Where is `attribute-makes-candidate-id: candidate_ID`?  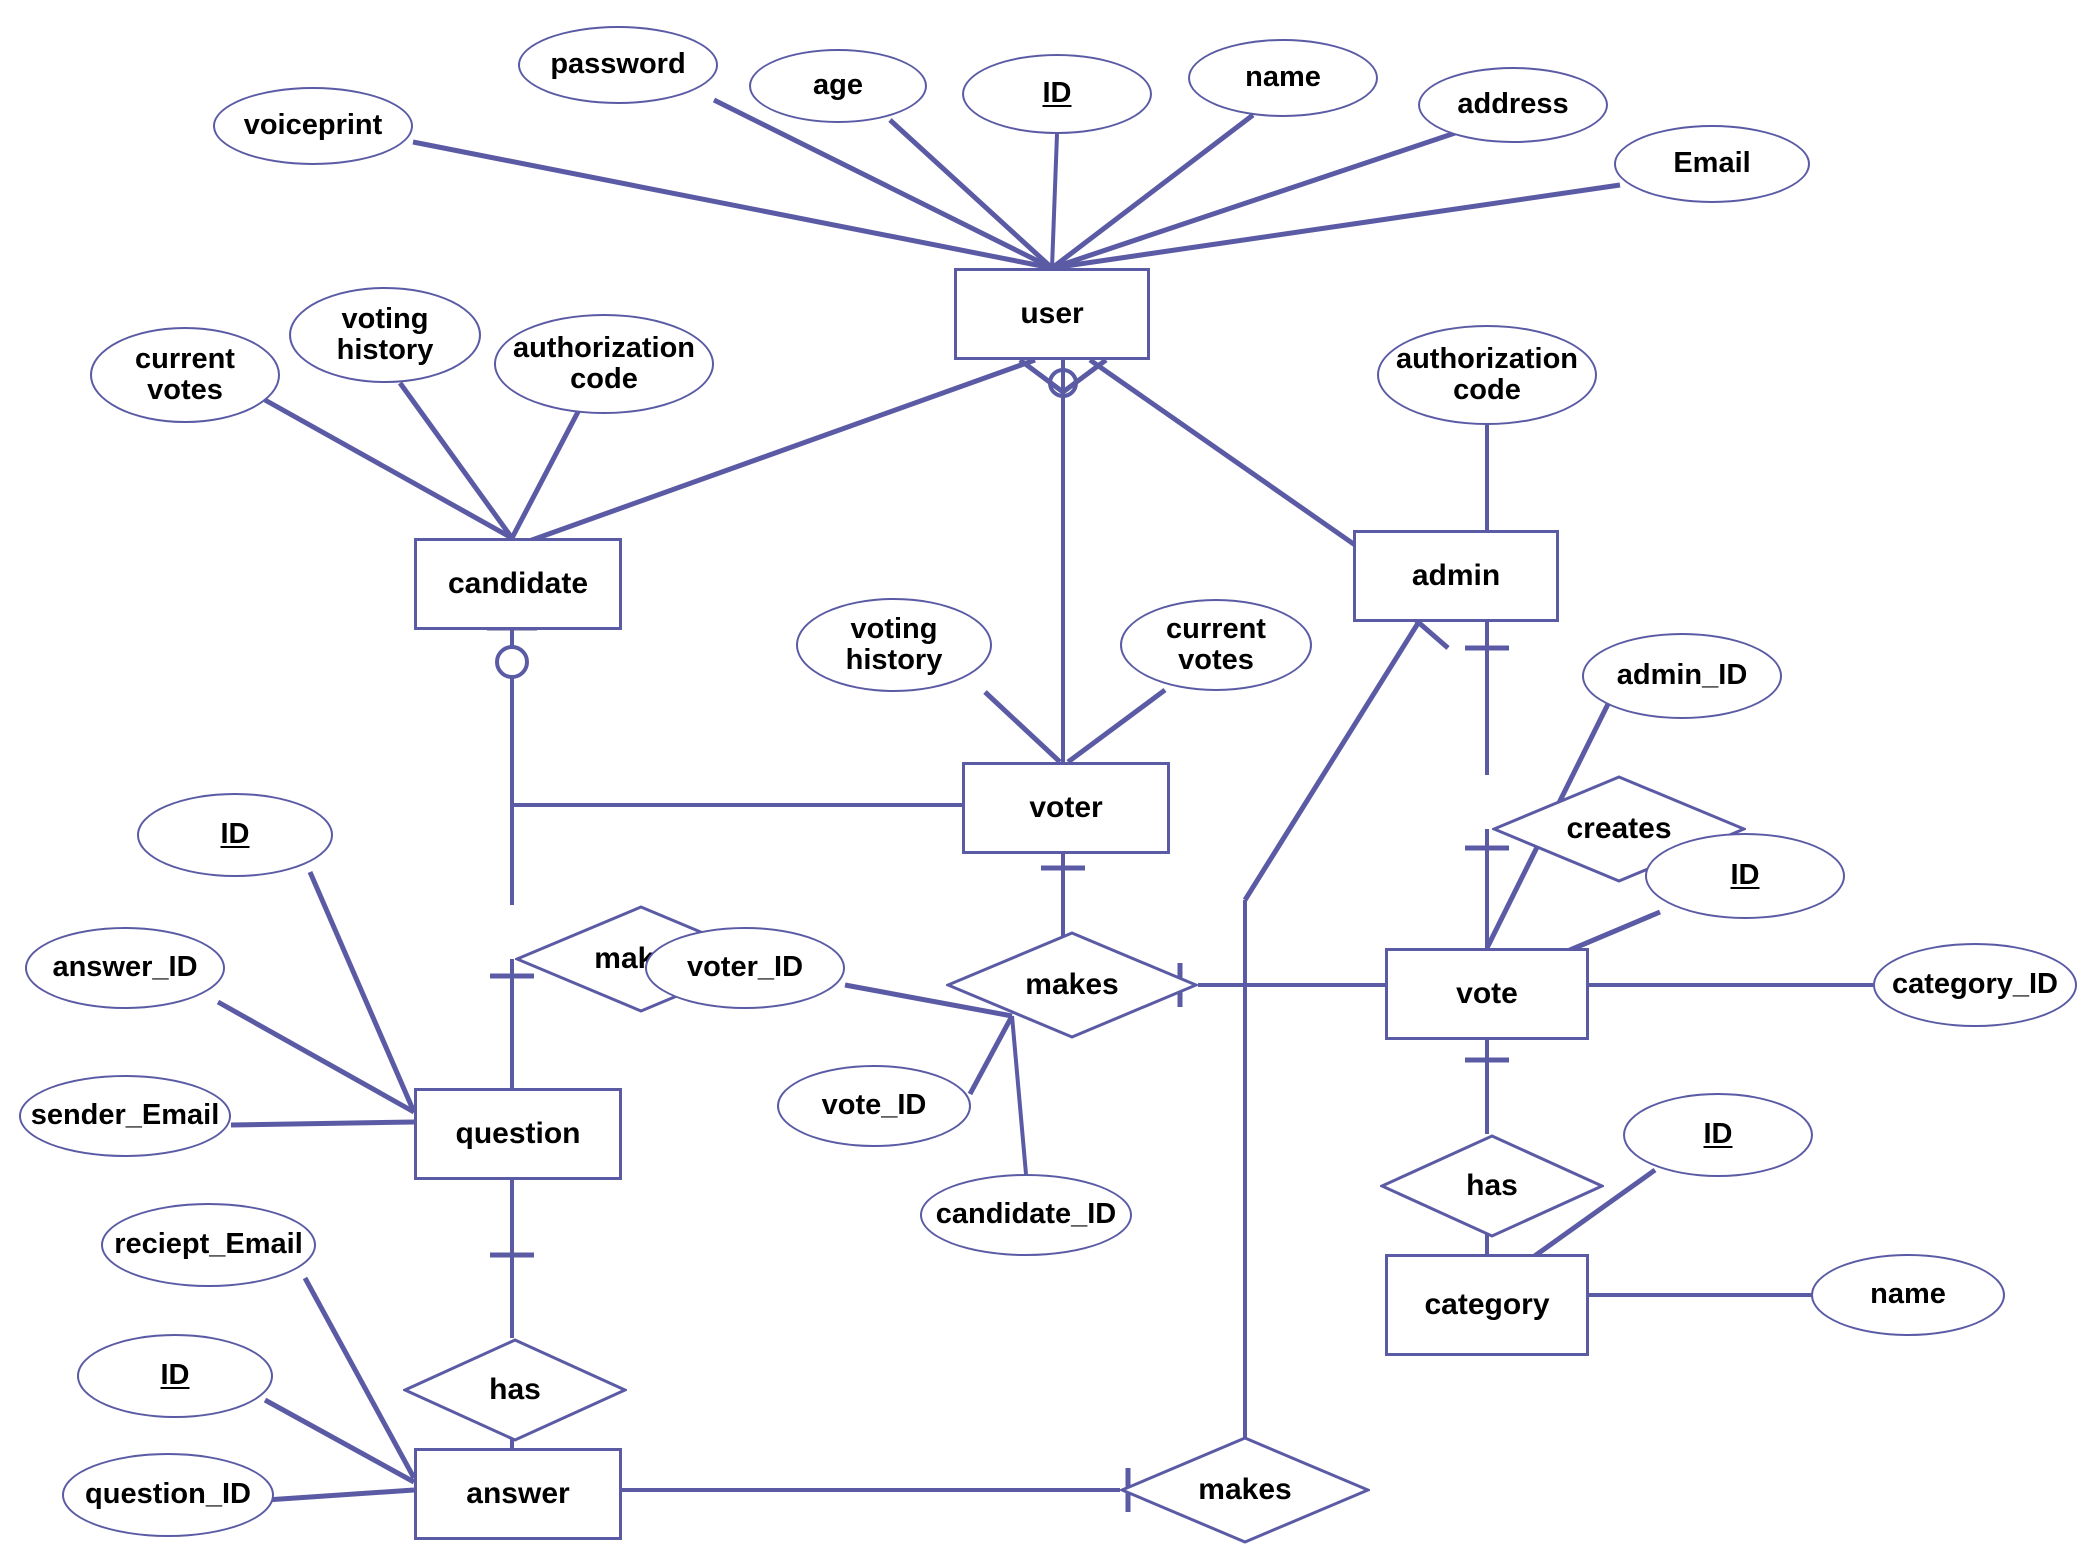
attribute-makes-candidate-id: candidate_ID is located at coordinates (1026, 1215).